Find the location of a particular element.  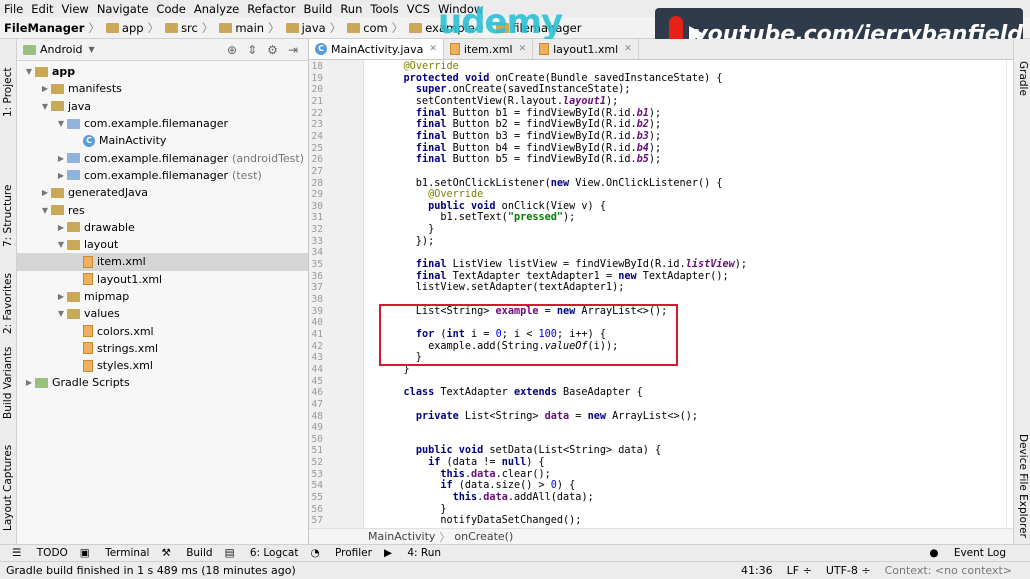

tab-build-variants: Build Variants is located at coordinates (8, 381).